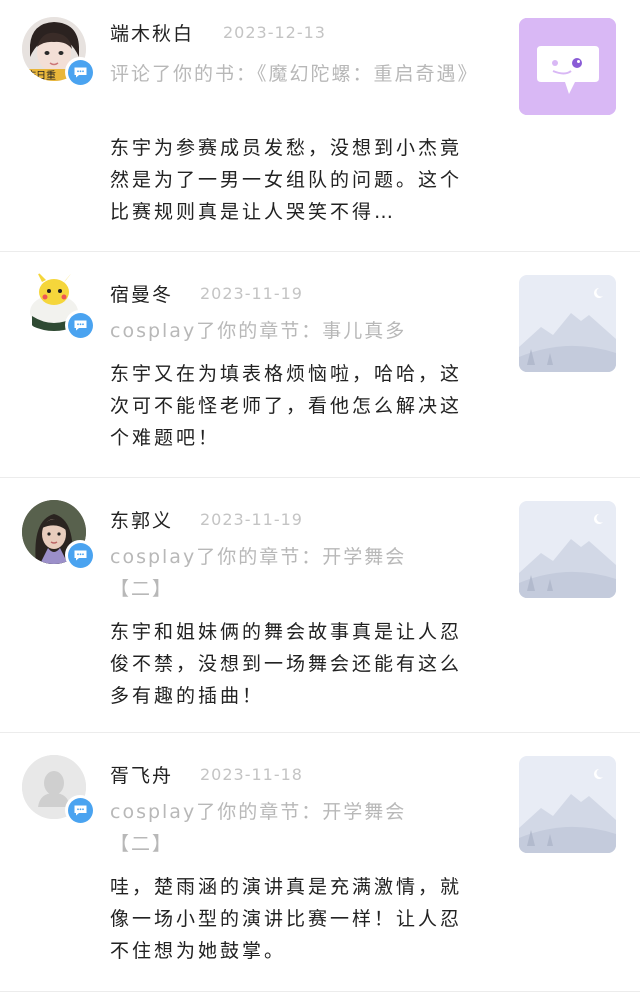 The image size is (640, 993). What do you see at coordinates (141, 293) in the screenshot?
I see `user-name: 宿曼冬` at bounding box center [141, 293].